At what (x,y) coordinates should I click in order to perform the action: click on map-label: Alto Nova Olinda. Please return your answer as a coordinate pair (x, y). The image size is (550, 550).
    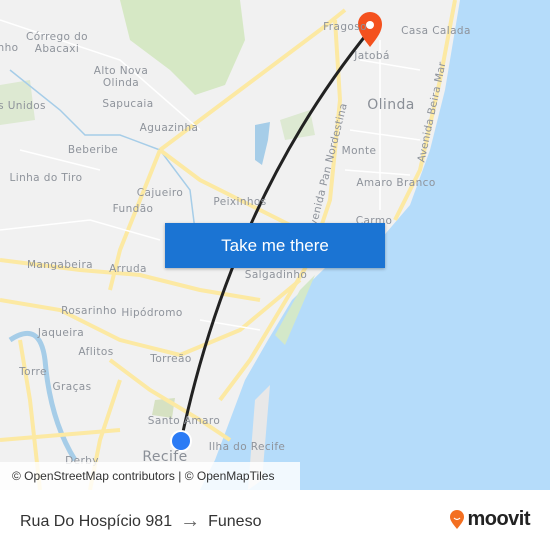
    Looking at the image, I should click on (121, 77).